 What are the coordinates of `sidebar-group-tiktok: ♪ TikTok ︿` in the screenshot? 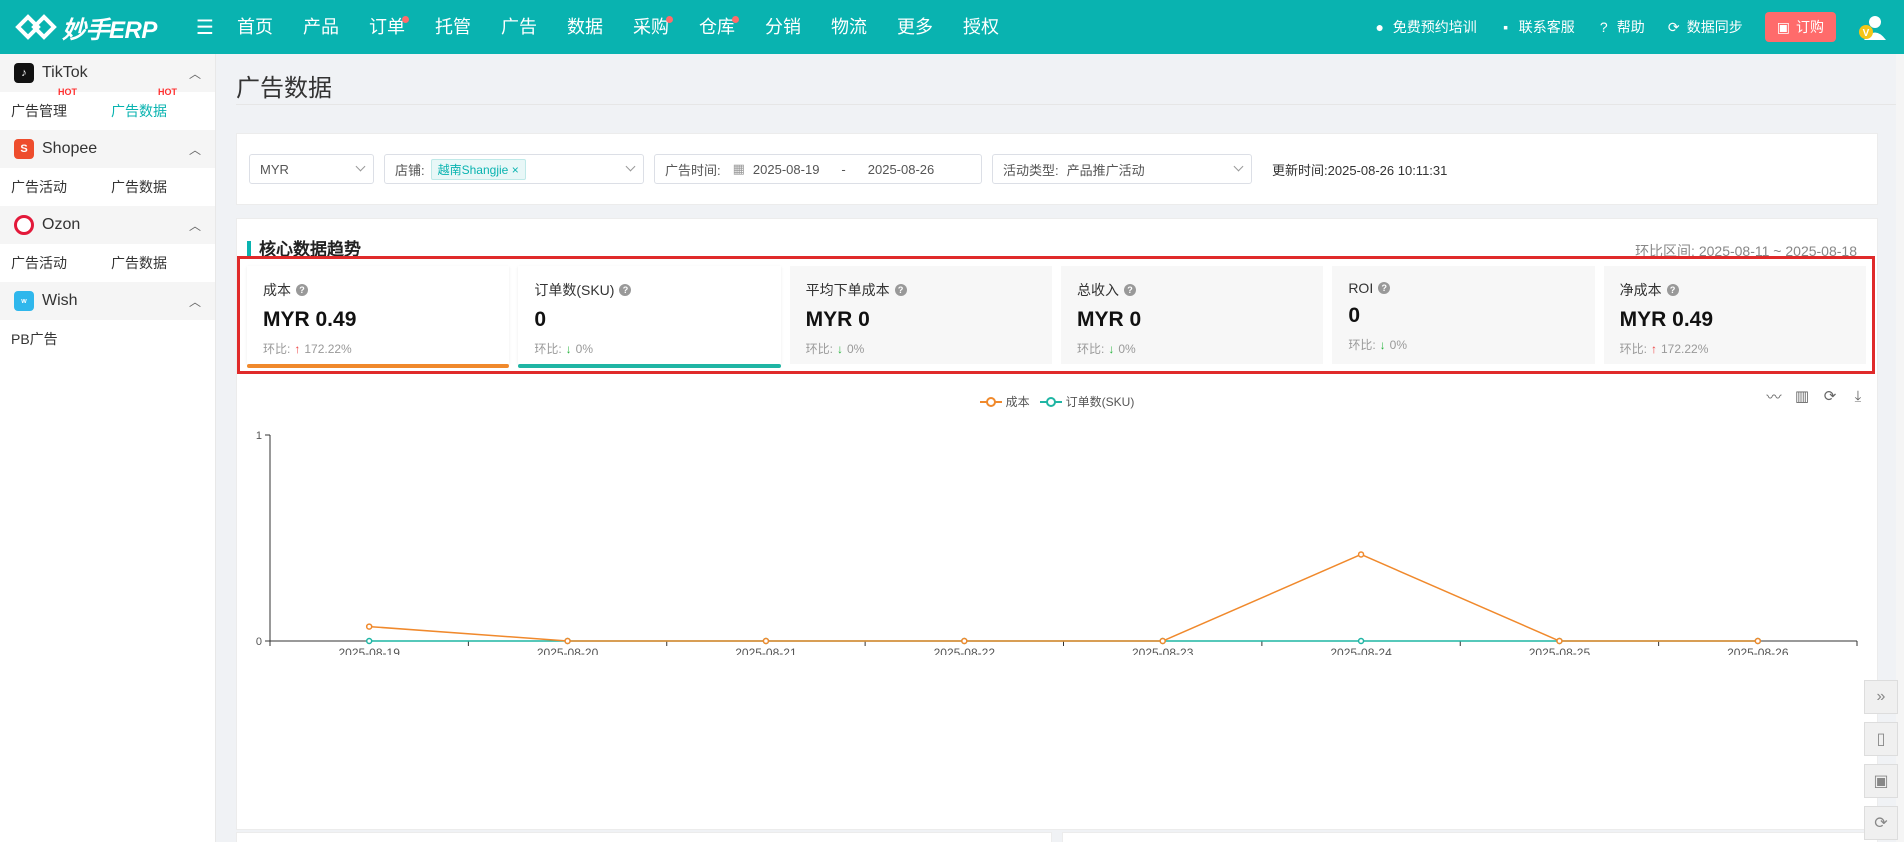 It's located at (107, 73).